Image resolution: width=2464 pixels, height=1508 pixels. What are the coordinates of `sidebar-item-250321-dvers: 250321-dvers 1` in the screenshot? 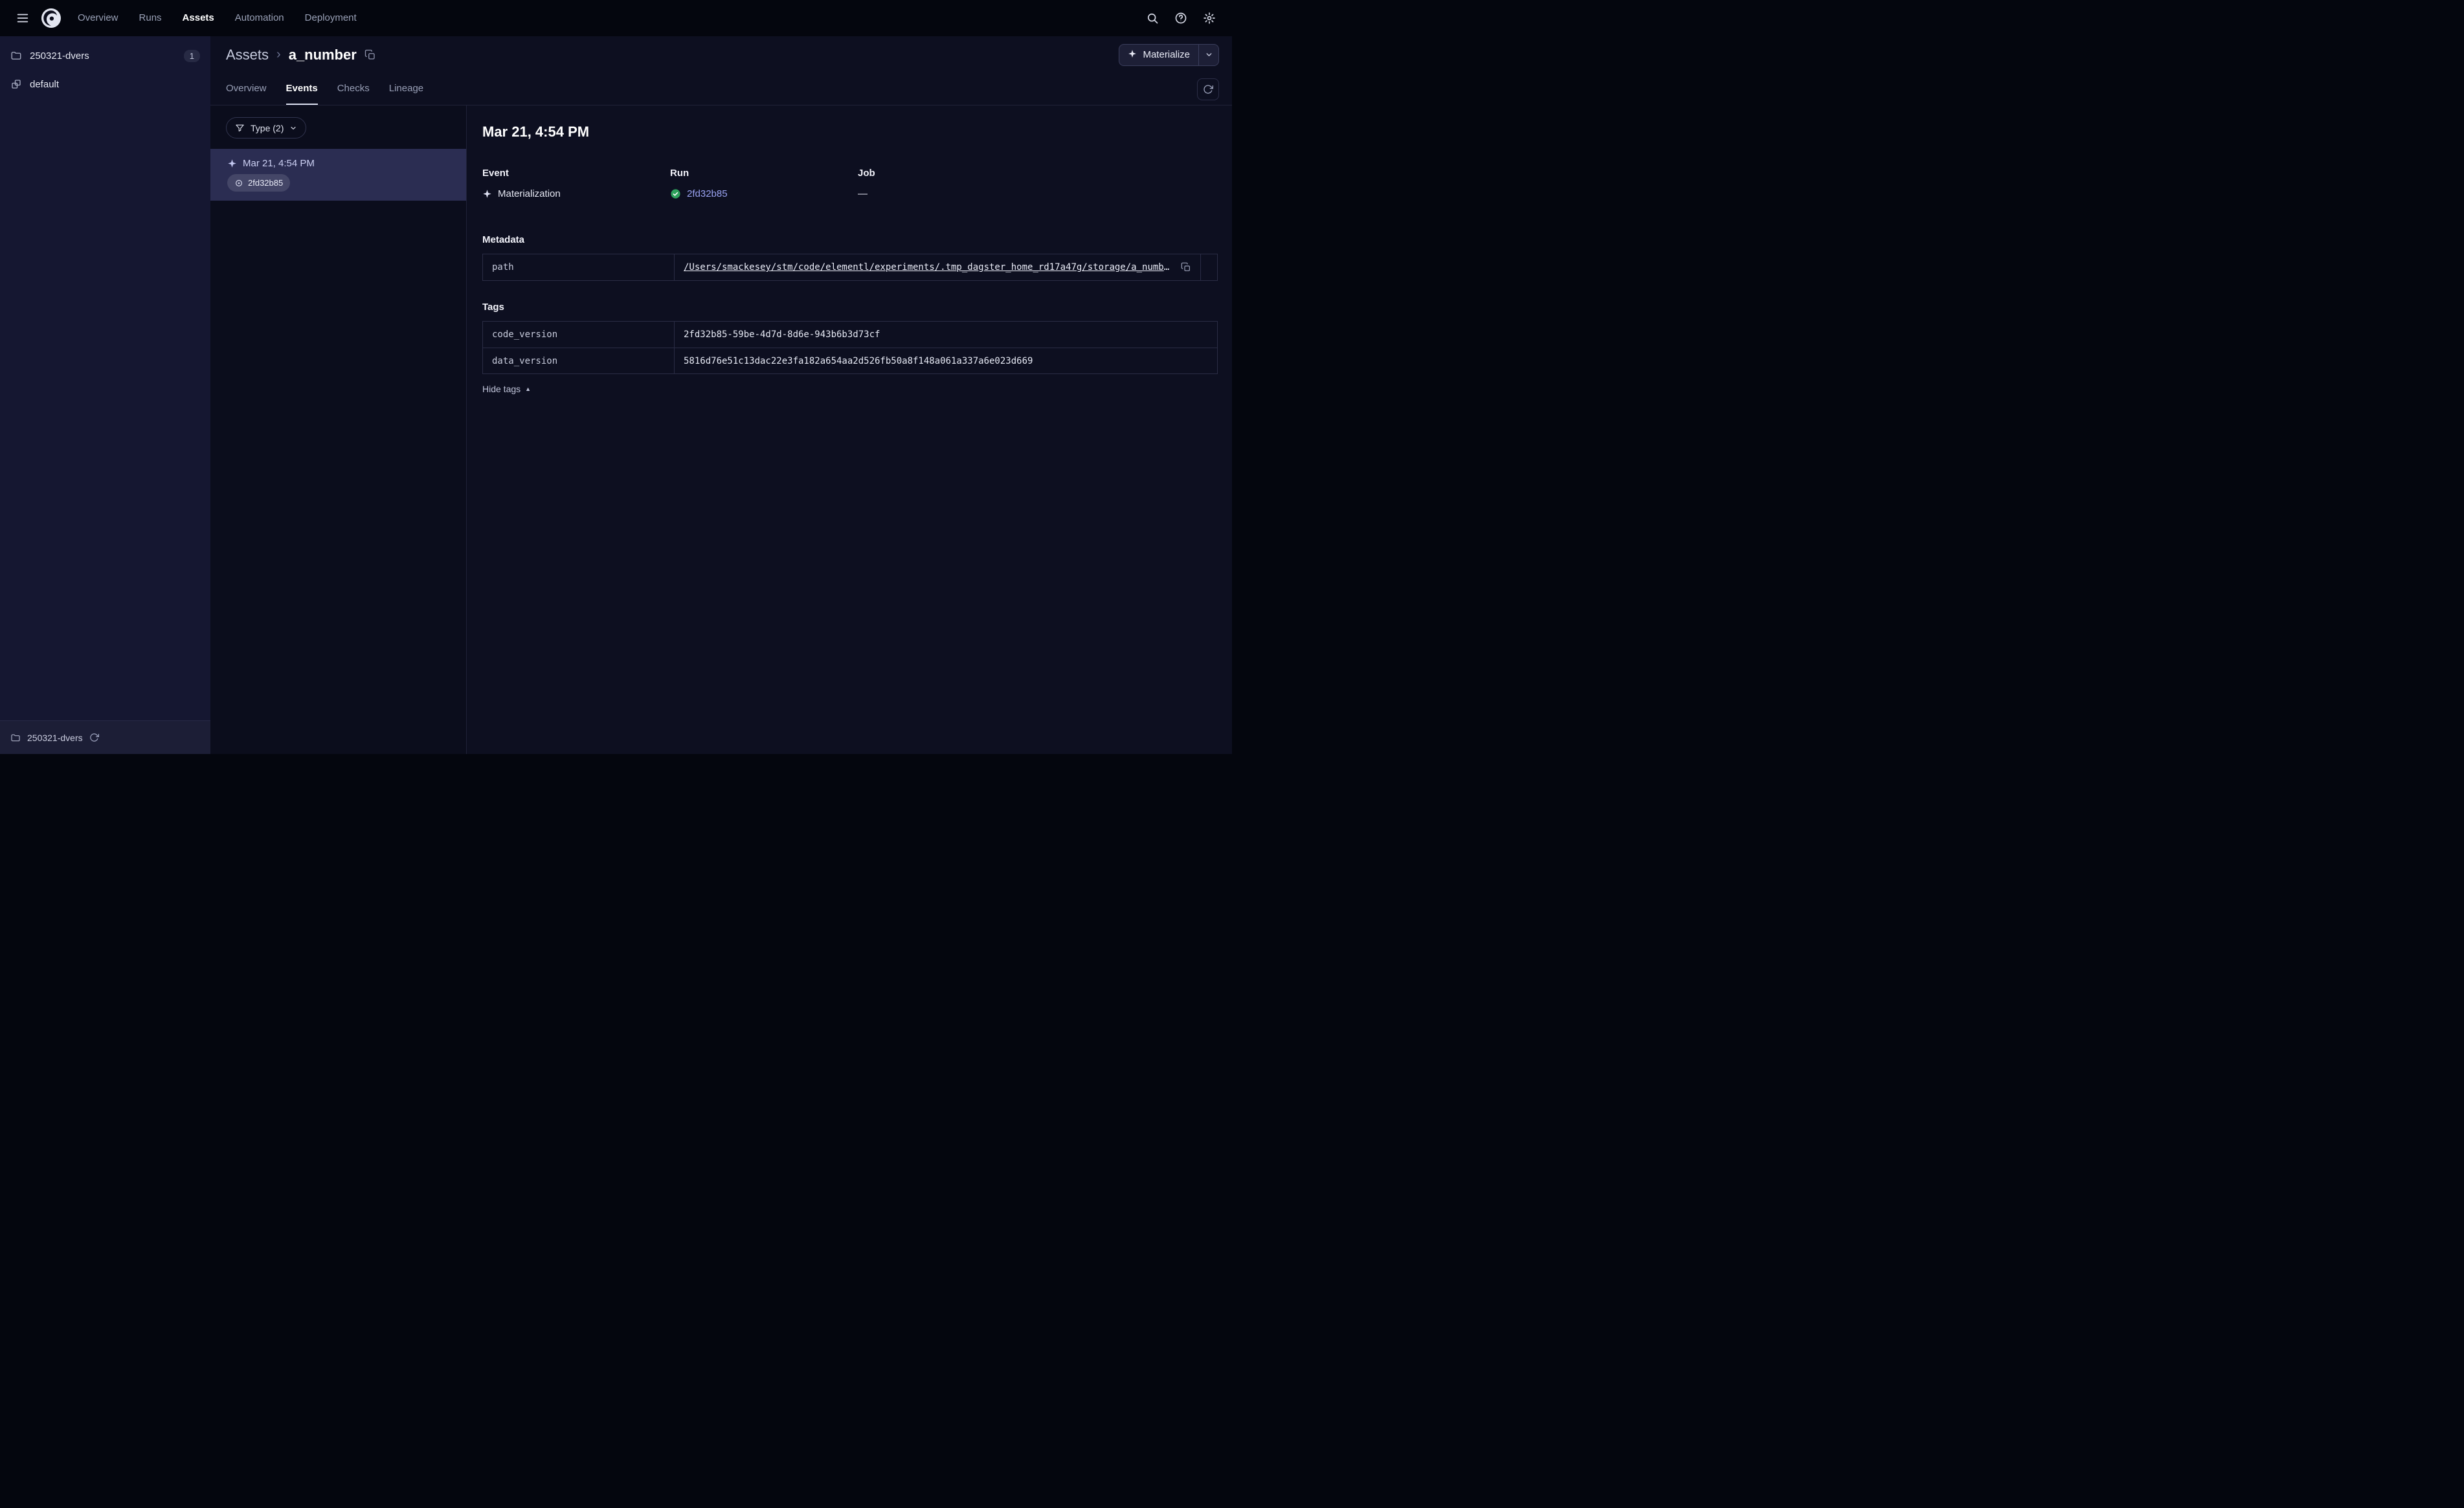 It's located at (105, 56).